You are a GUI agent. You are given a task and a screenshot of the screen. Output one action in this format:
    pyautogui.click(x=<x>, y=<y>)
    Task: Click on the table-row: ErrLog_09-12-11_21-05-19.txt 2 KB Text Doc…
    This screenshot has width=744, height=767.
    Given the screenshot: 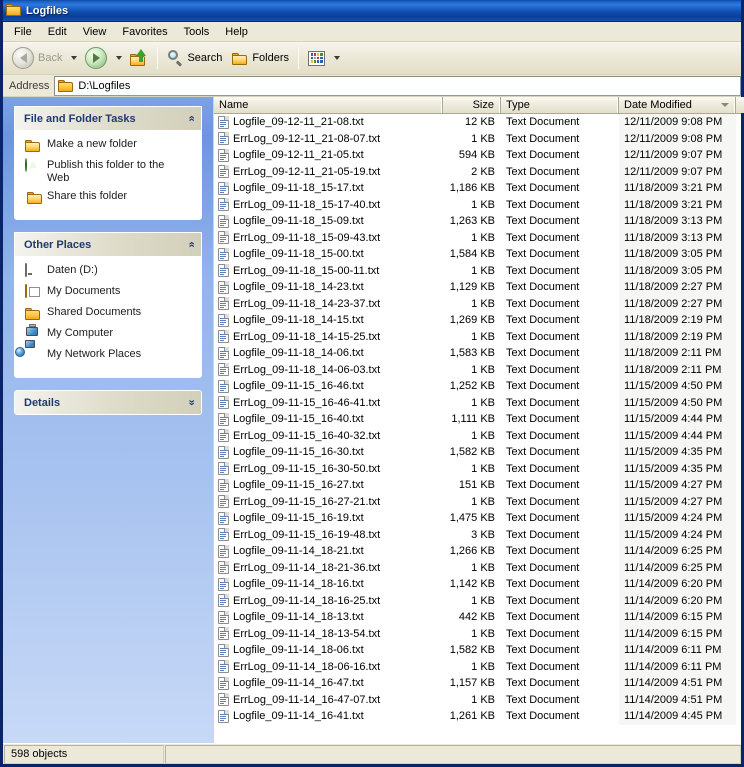 What is the action you would take?
    pyautogui.click(x=477, y=171)
    